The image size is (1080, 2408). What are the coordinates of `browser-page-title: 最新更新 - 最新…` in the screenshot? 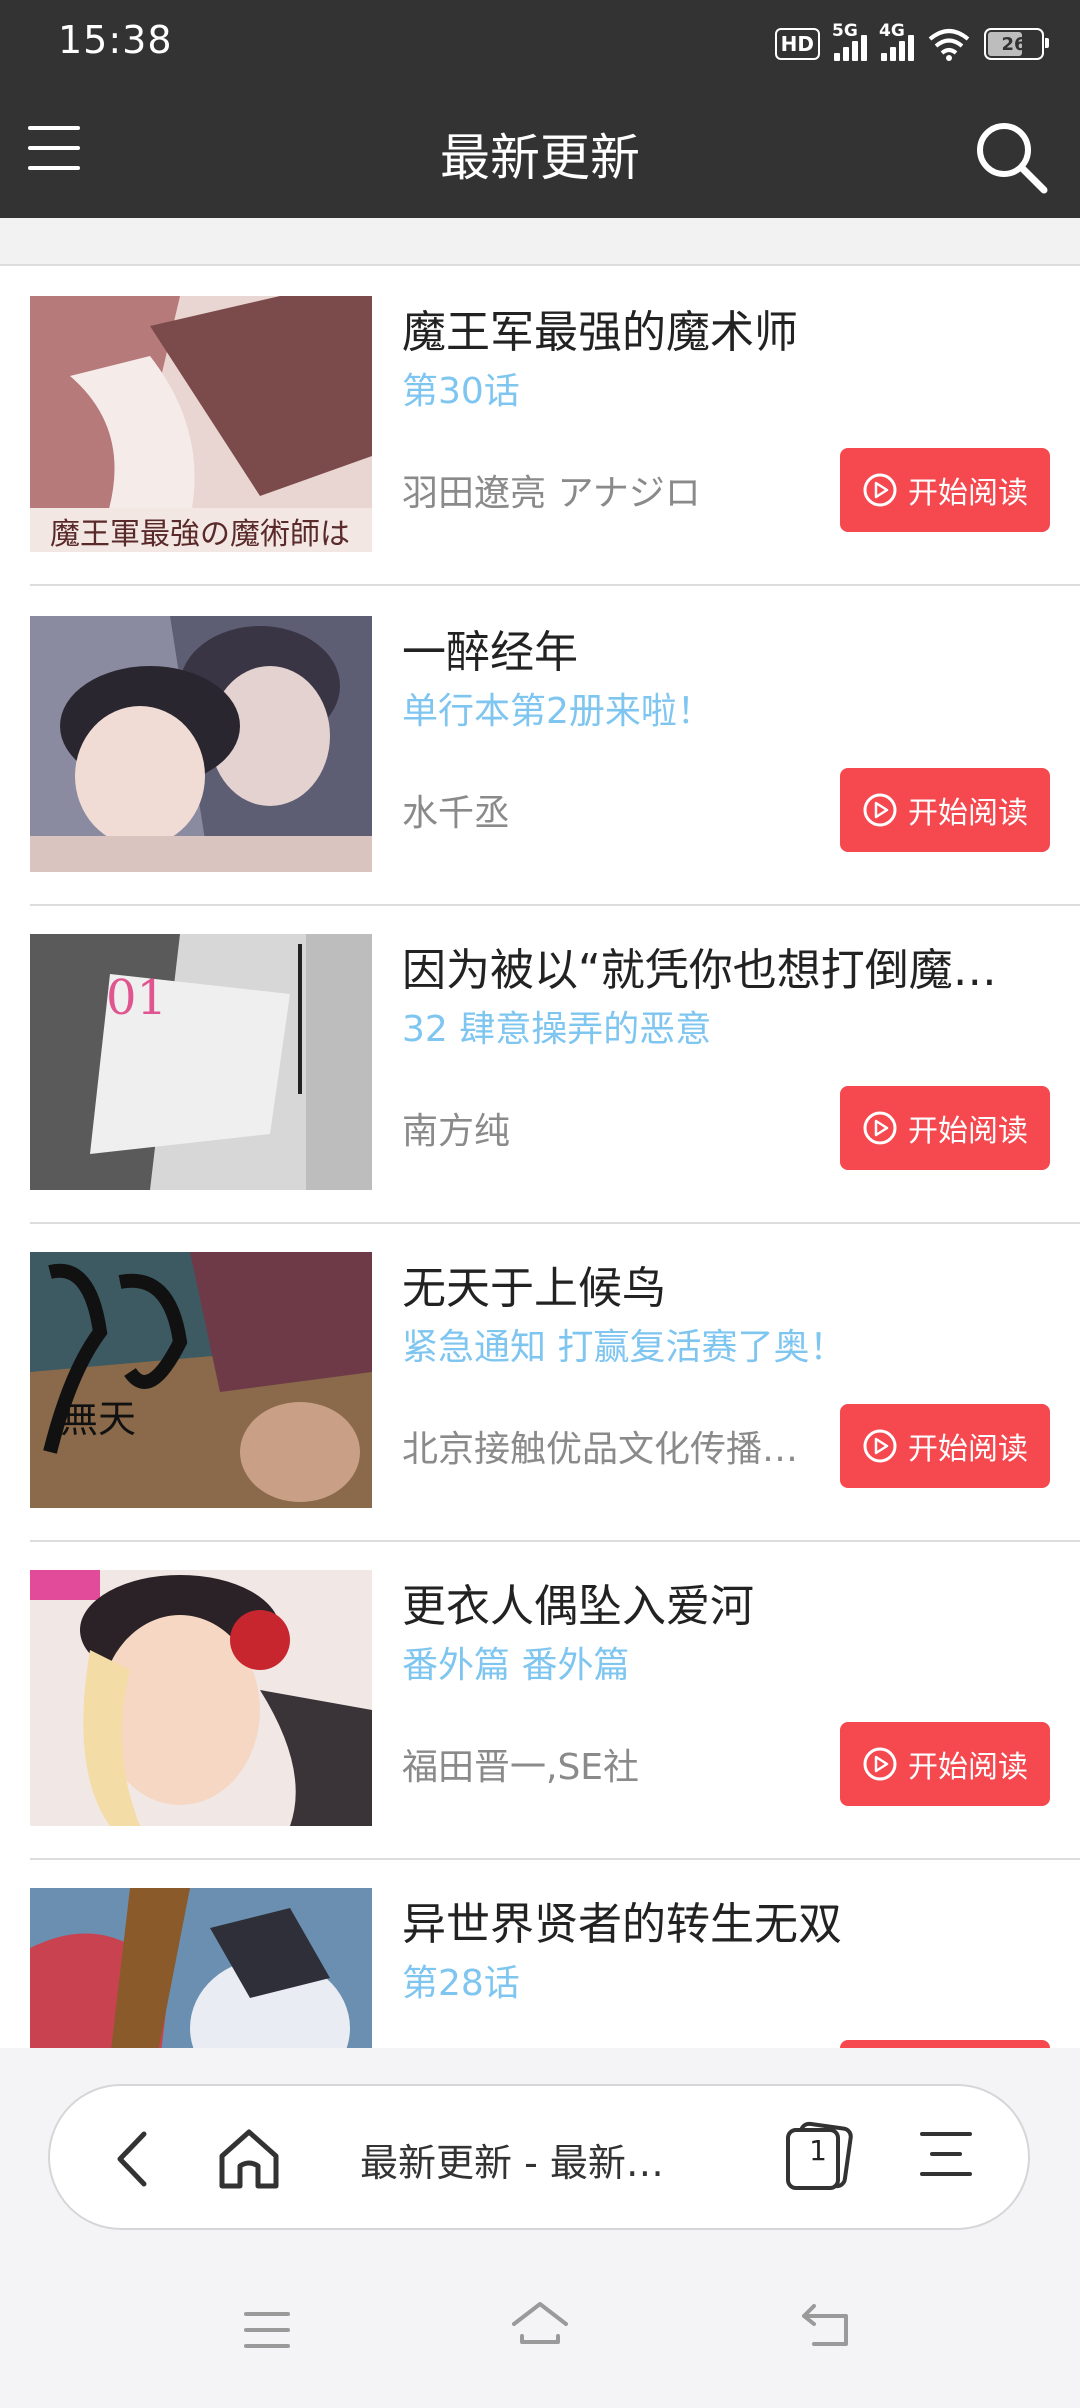 It's located at (540, 2159).